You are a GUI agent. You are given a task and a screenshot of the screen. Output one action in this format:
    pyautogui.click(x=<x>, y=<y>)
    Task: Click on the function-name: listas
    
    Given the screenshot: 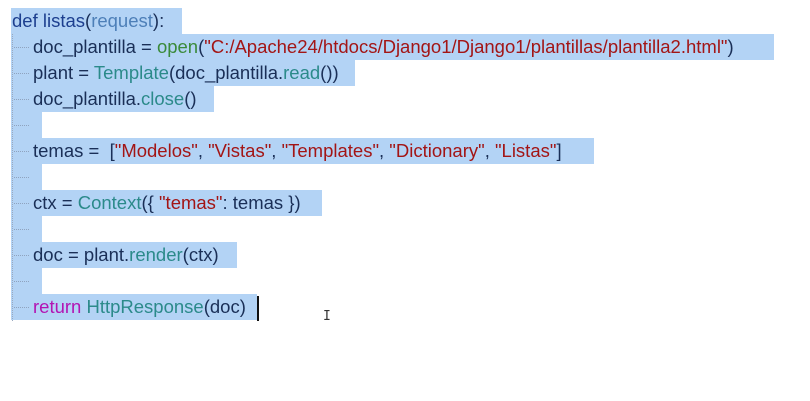 What is the action you would take?
    pyautogui.click(x=64, y=20)
    